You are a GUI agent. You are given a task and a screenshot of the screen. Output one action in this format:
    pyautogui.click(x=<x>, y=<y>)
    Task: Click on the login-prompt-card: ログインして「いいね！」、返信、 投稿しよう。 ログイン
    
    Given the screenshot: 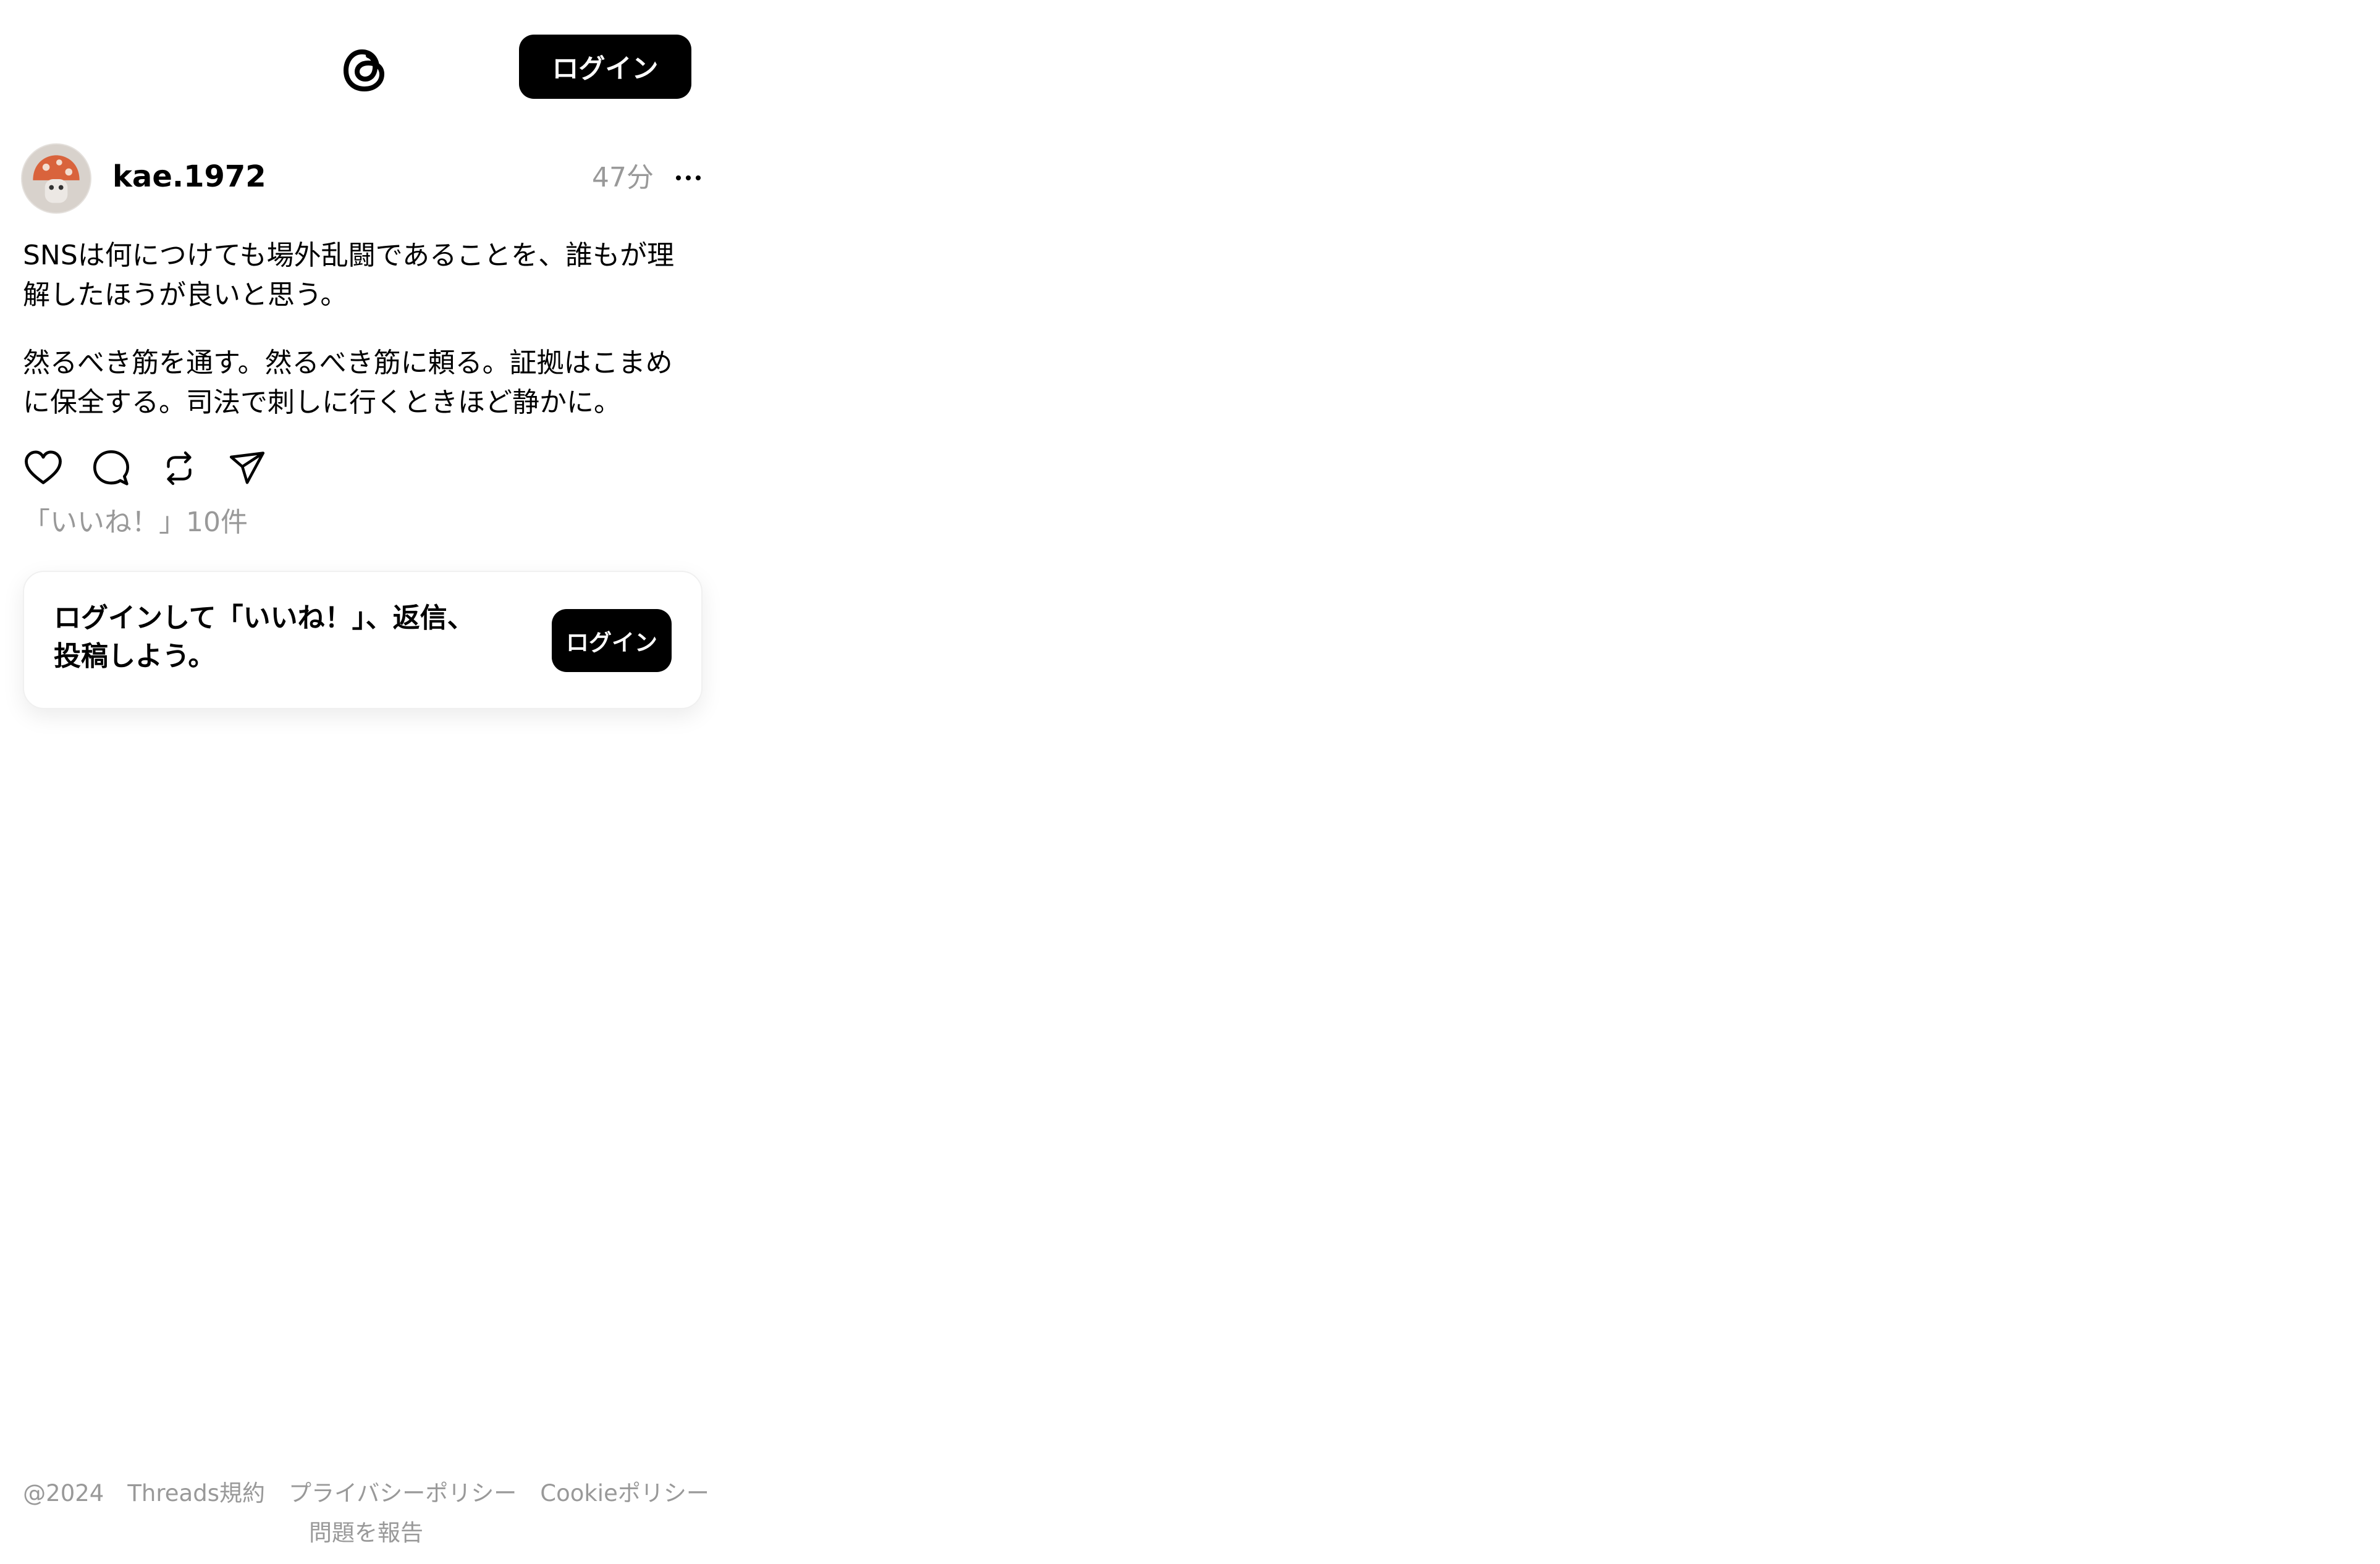 What is the action you would take?
    pyautogui.click(x=363, y=640)
    